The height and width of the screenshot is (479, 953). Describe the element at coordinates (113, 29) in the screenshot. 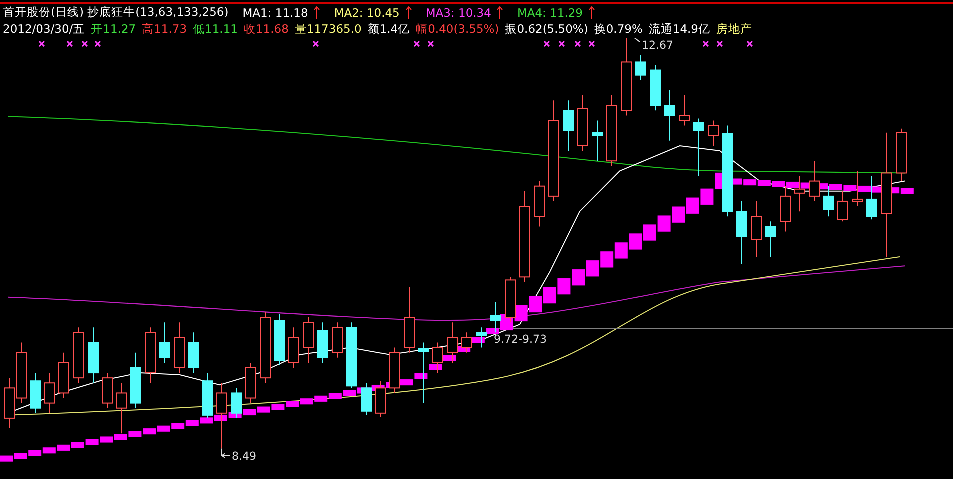

I see `quote-value: 开11.27` at that location.